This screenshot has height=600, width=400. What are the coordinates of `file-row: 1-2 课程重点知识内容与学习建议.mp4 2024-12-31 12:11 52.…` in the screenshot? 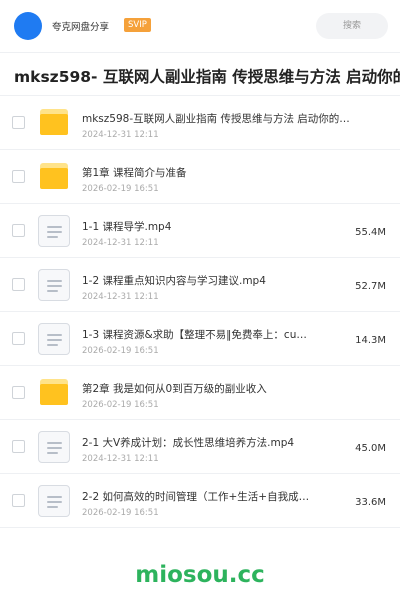 It's located at (200, 285).